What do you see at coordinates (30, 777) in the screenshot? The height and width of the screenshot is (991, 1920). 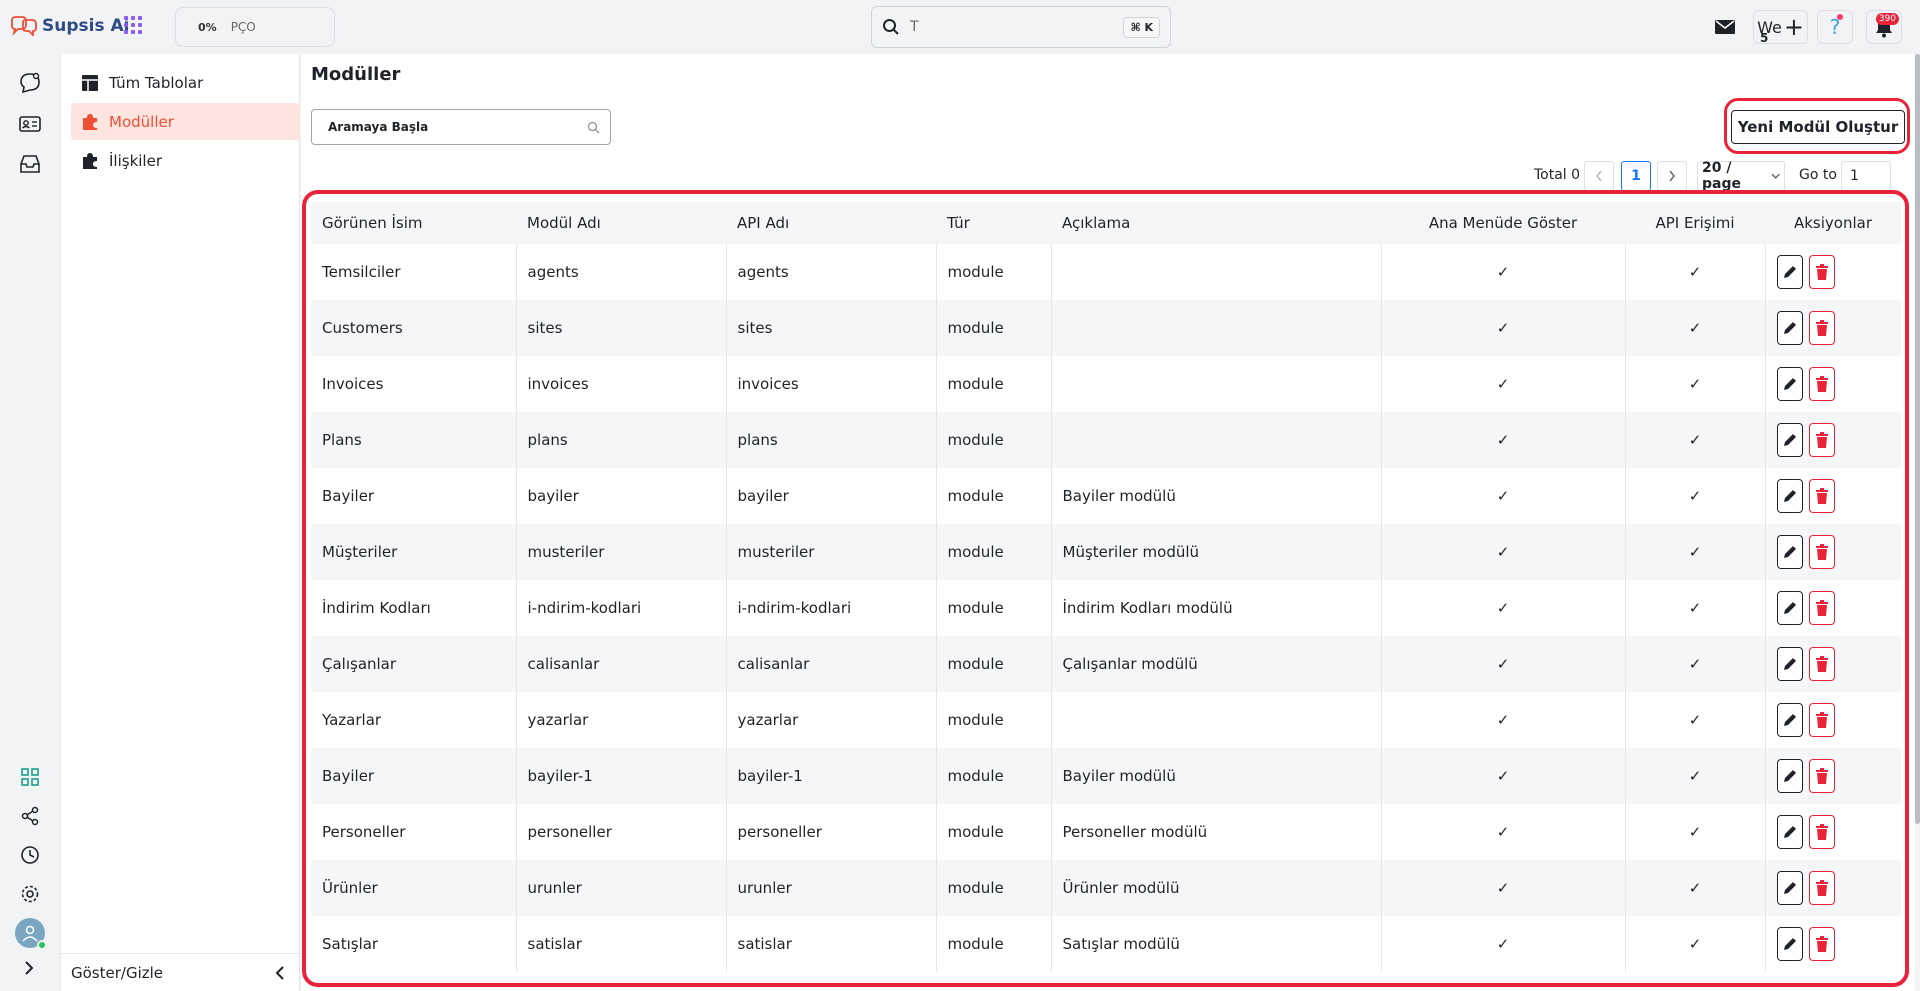 I see `dashboard-icon` at bounding box center [30, 777].